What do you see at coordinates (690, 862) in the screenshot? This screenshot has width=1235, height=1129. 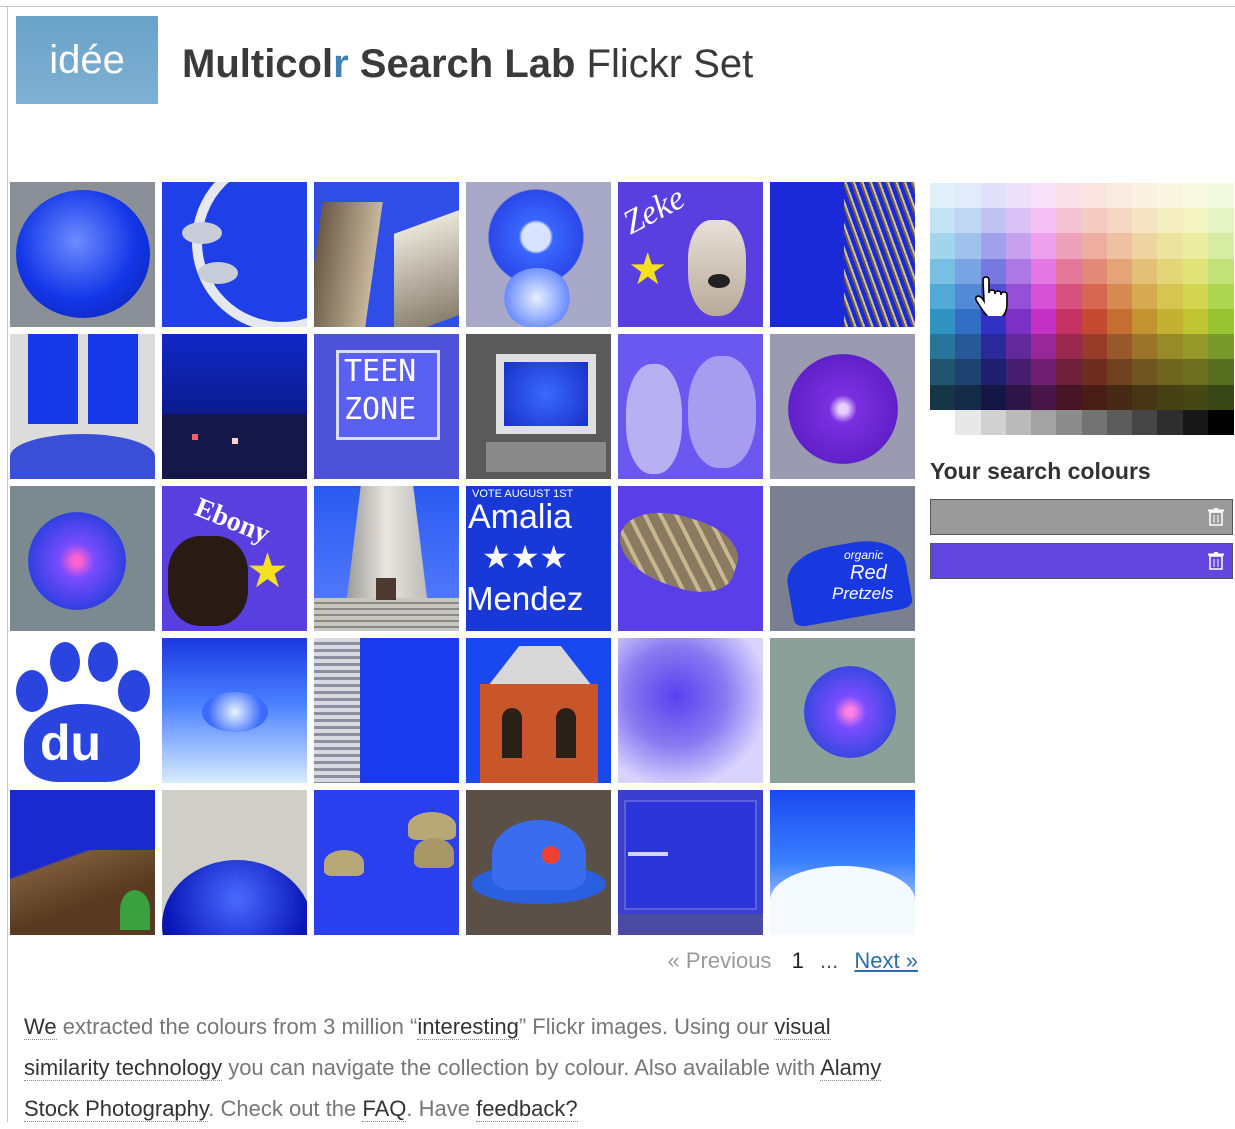 I see `thumbnail-bsod-screen` at bounding box center [690, 862].